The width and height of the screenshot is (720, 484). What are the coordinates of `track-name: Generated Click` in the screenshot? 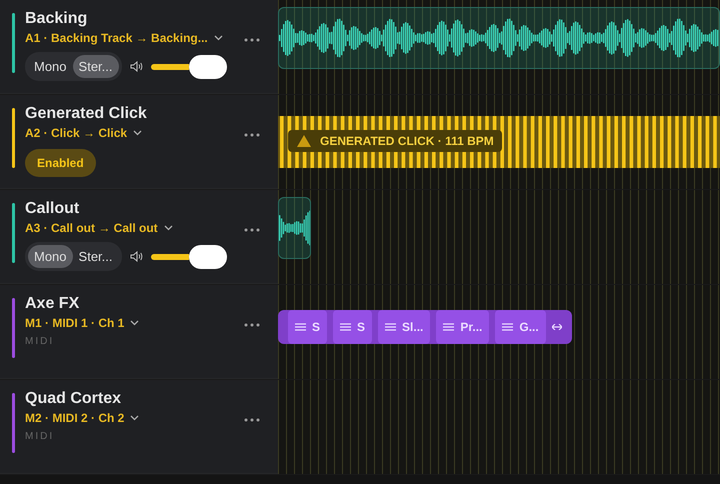 It's located at (86, 114).